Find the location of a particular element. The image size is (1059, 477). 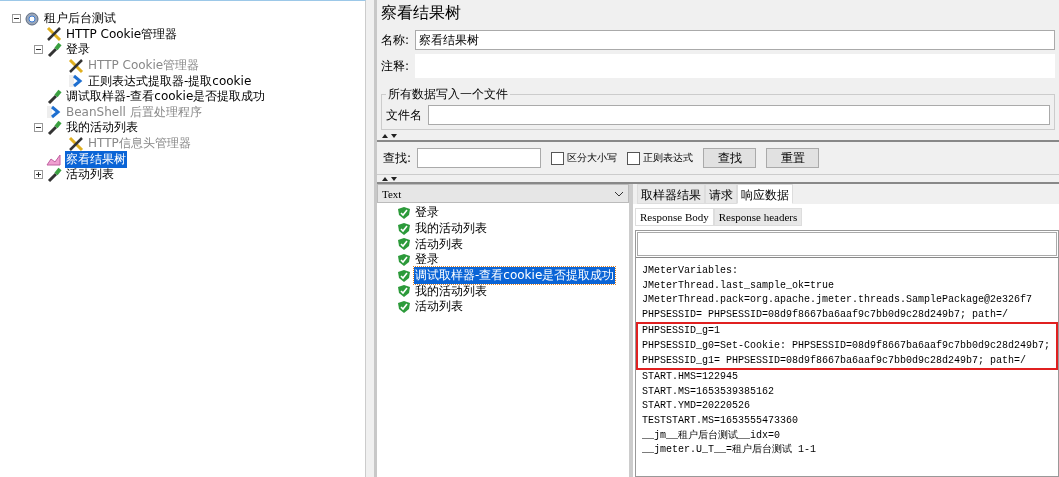

response-line: __jmeter.U_T__=租户后台测试 1-1 is located at coordinates (730, 450).